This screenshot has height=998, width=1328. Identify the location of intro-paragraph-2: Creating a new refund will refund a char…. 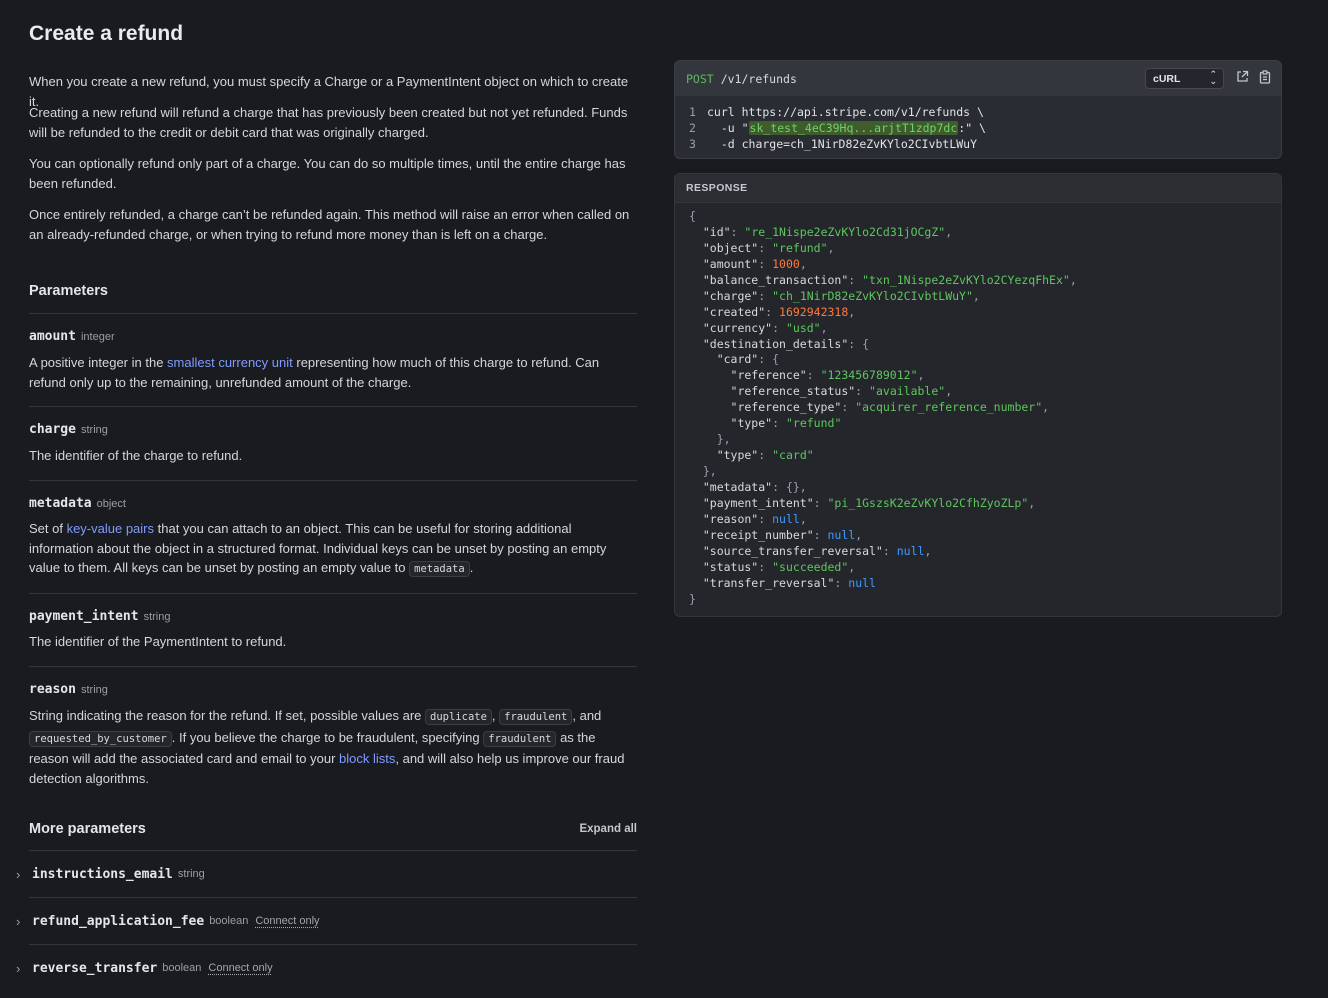
(328, 122).